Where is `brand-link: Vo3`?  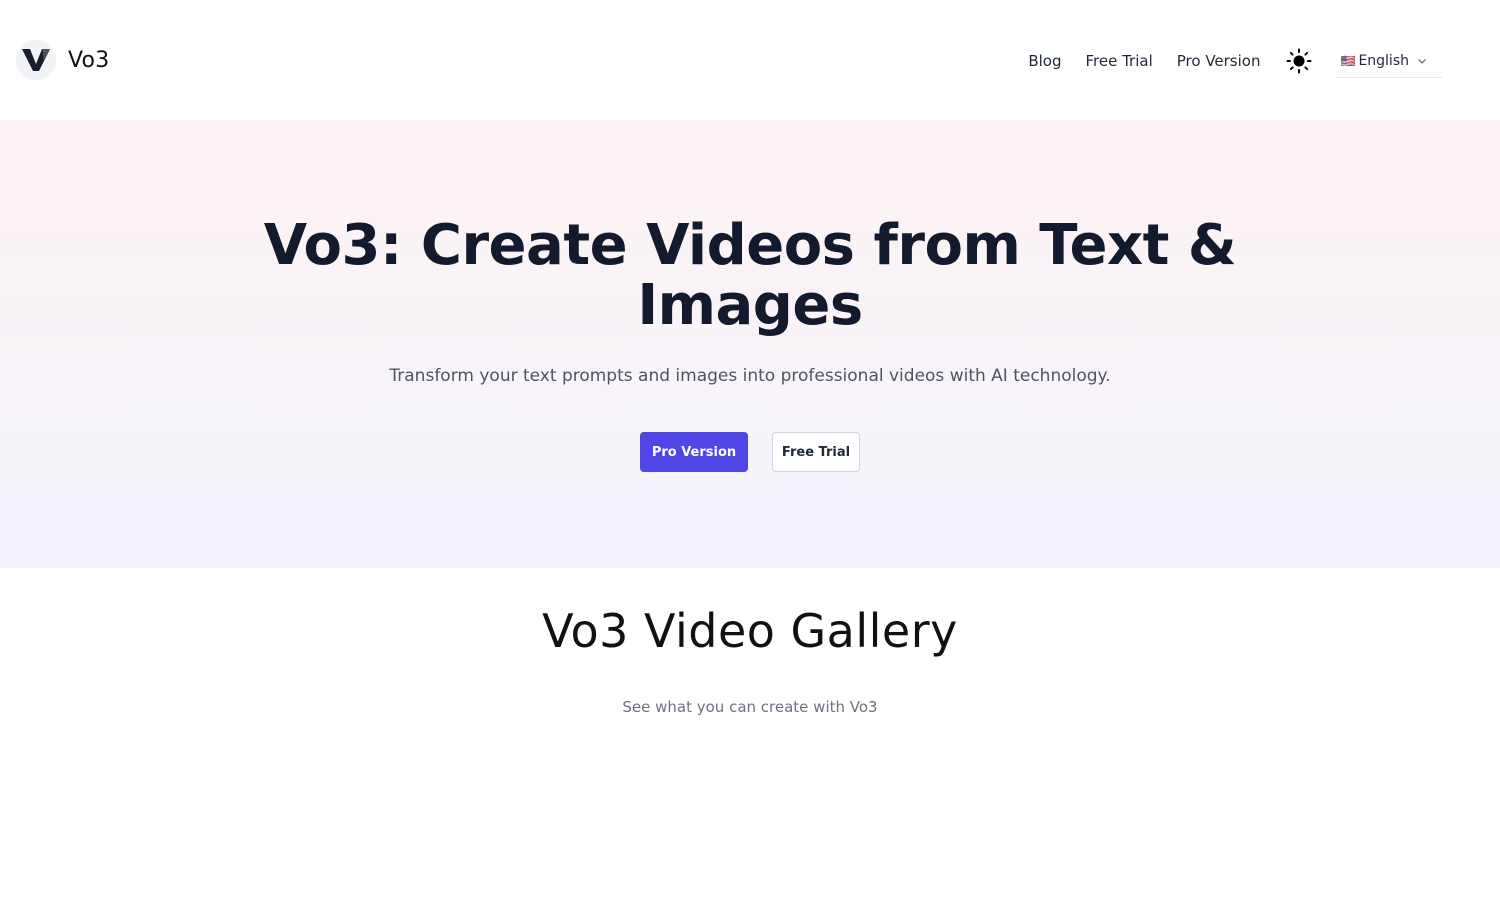
brand-link: Vo3 is located at coordinates (62, 60).